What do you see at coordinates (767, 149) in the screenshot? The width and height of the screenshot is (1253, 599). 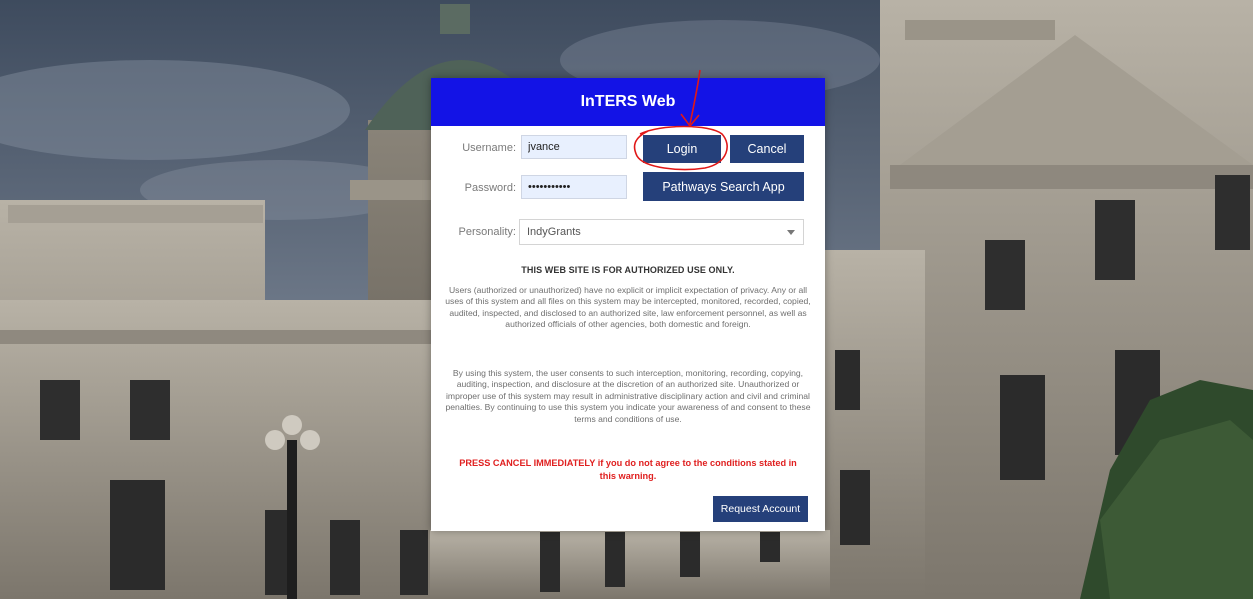 I see `cancel-button: Cancel` at bounding box center [767, 149].